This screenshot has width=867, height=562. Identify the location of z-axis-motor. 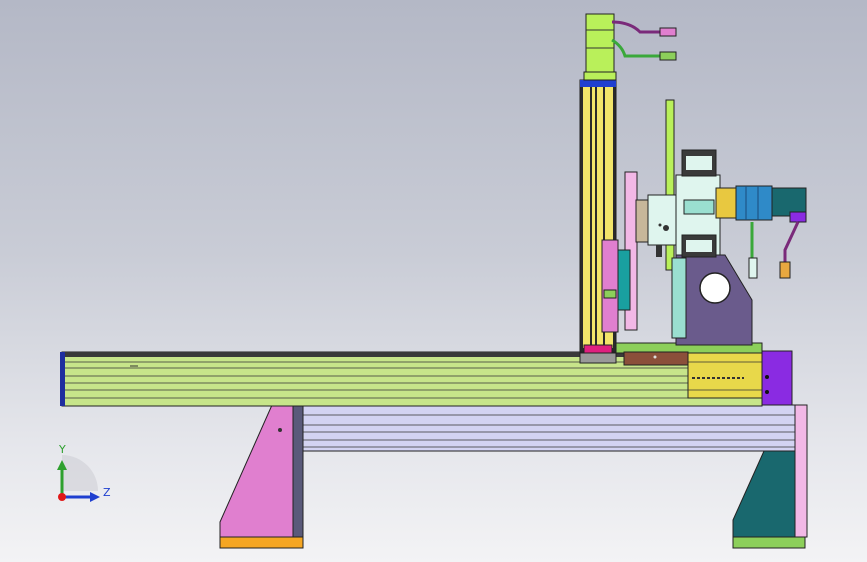
(630, 47).